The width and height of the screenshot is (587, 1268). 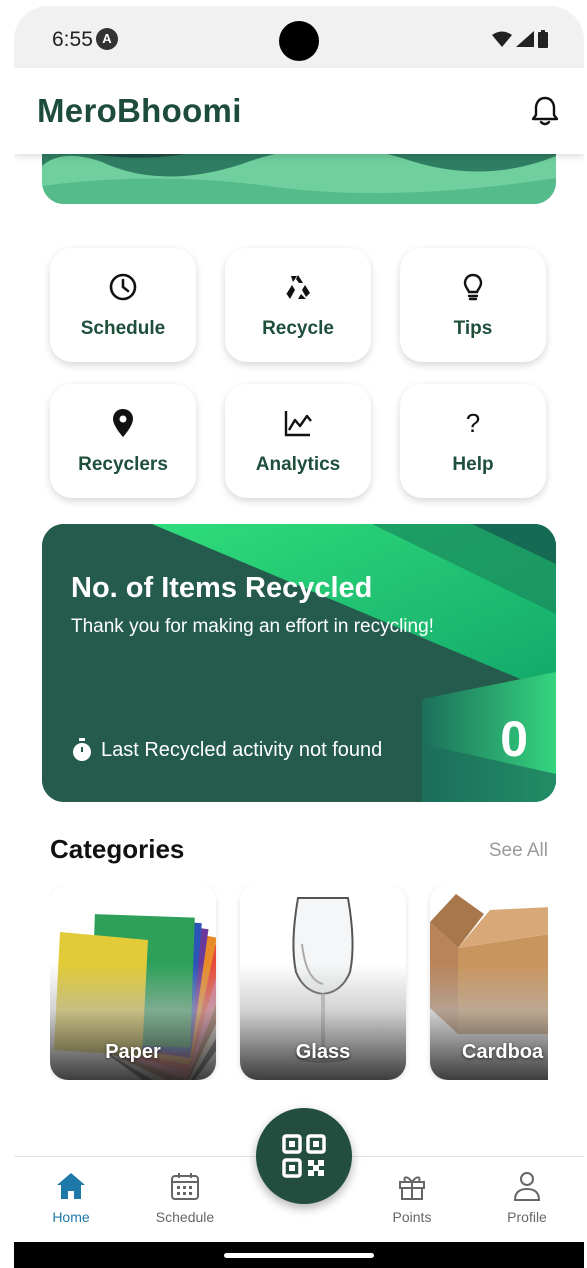 I want to click on analytics-tile: Analytics, so click(x=298, y=441).